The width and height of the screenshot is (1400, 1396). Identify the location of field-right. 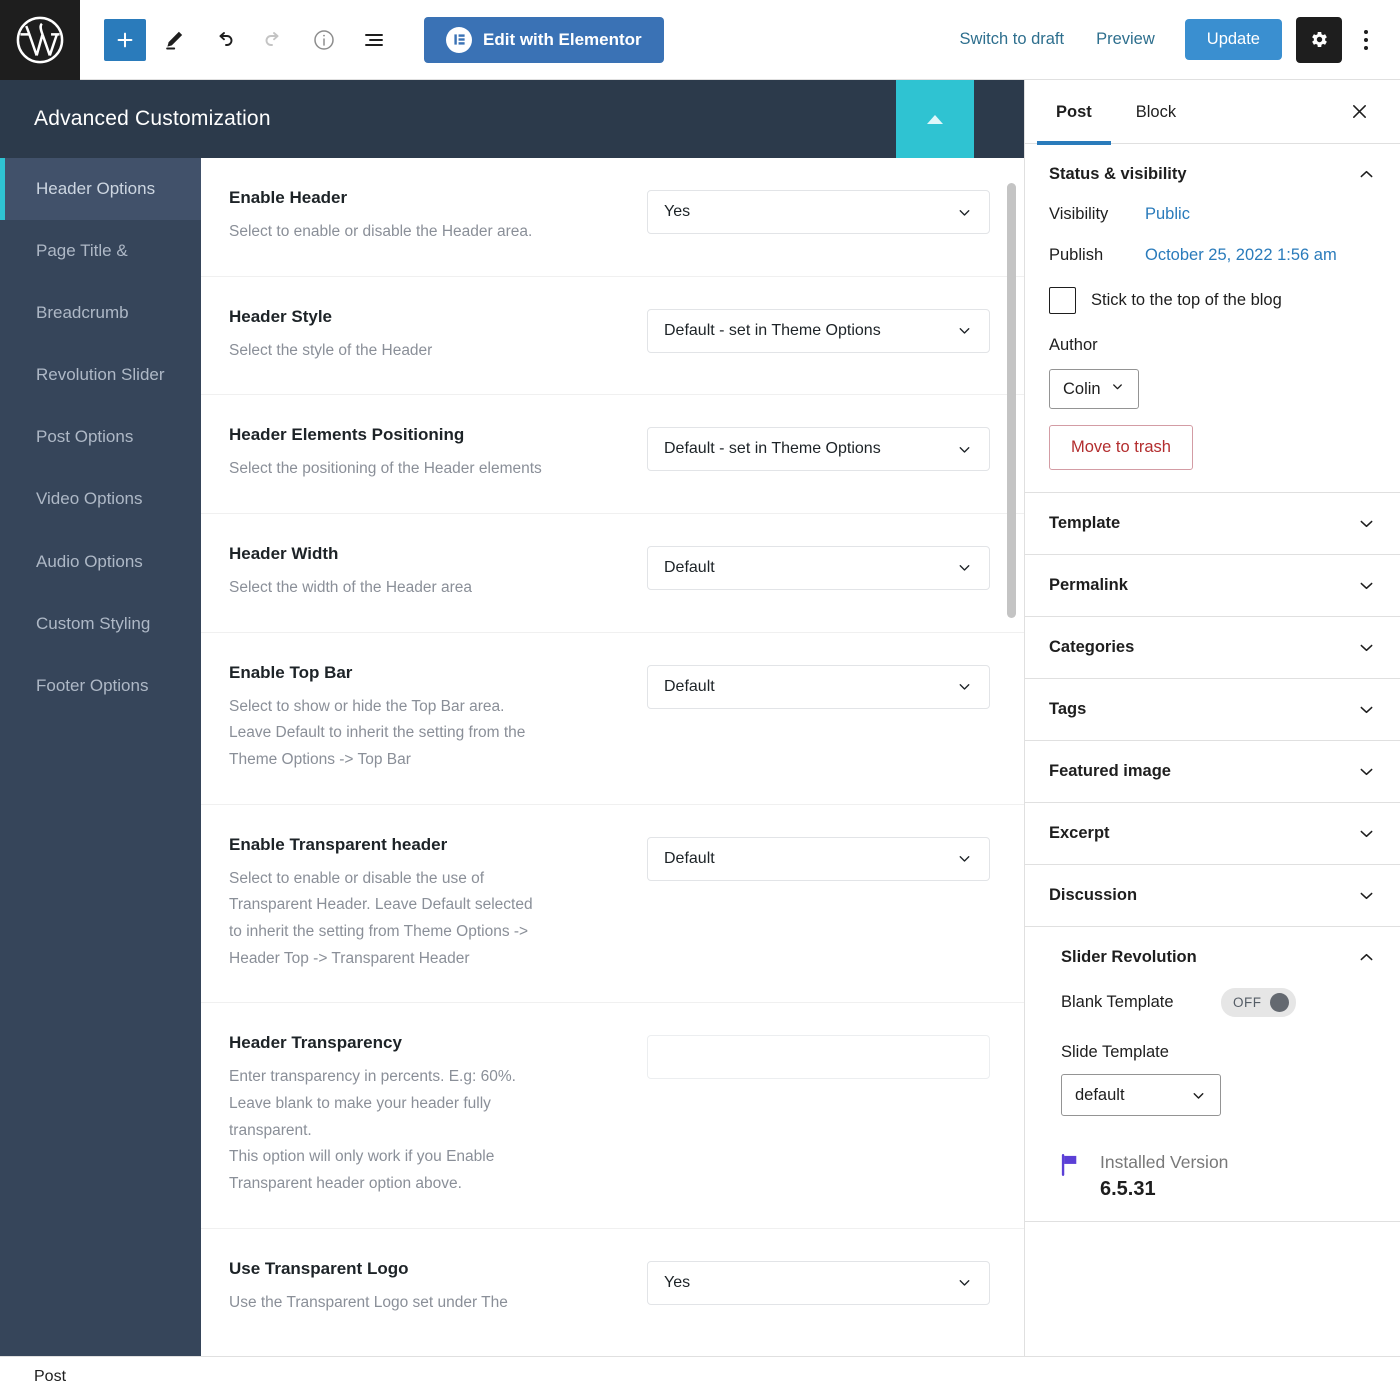
(818, 1056).